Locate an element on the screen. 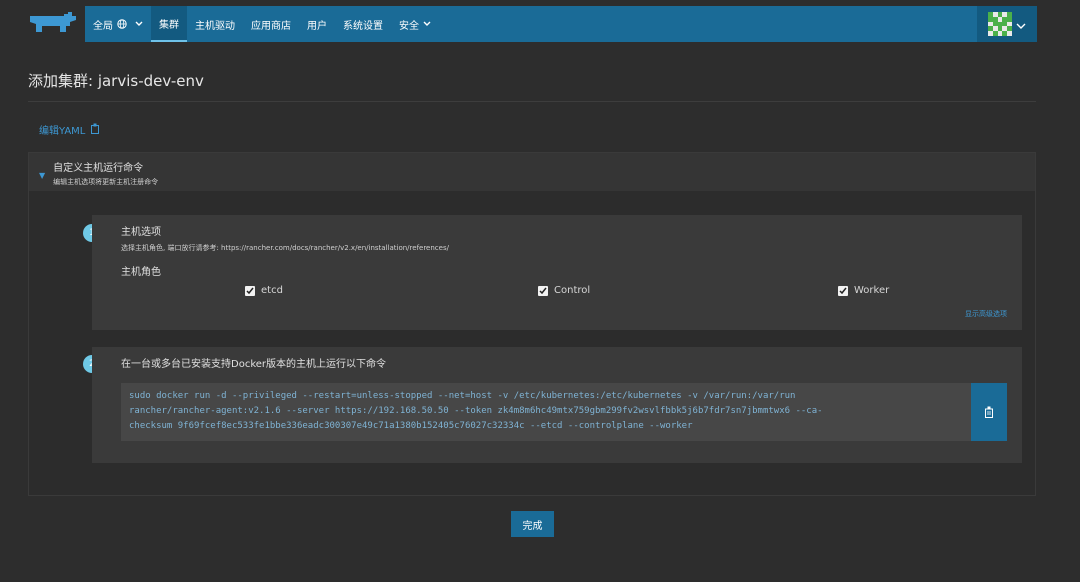 This screenshot has width=1080, height=582. avatar is located at coordinates (1000, 24).